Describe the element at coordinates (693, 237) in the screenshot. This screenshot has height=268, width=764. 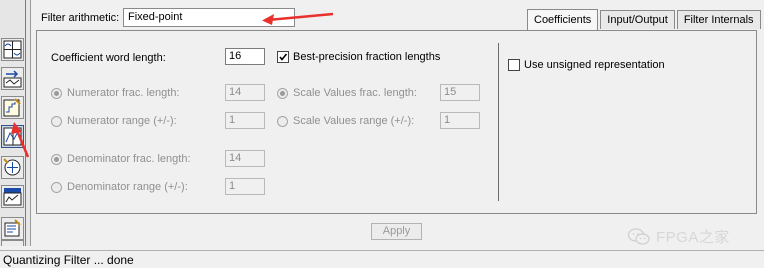
I see `watermark-text: FPGA之家` at that location.